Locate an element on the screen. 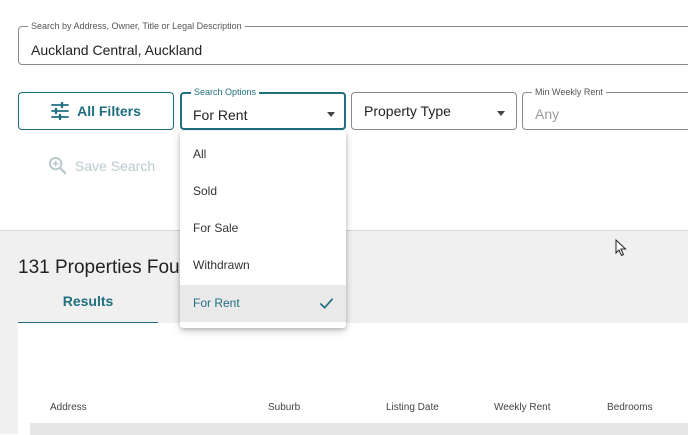  save-search-button: Save Search is located at coordinates (101, 165).